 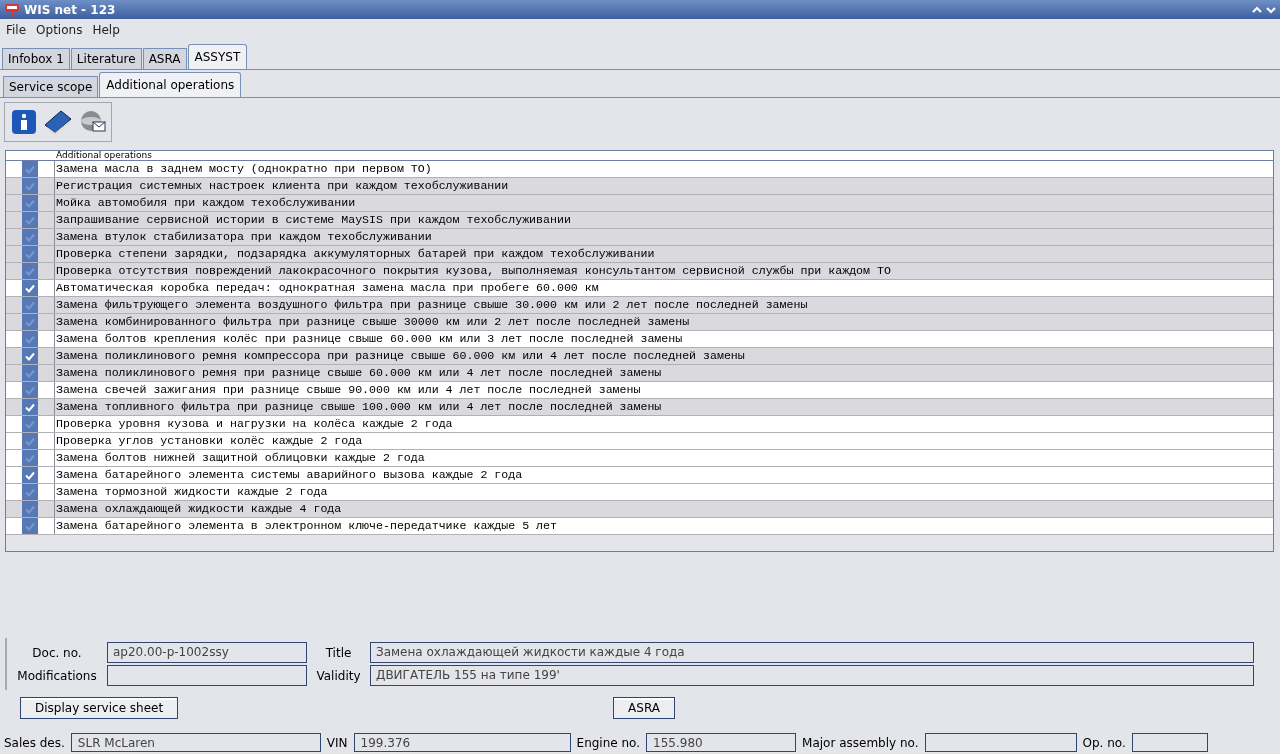 I want to click on operation-text: Замена батарейного элемента в электронном ключе-передатчике каждые 5 лет, so click(x=306, y=526).